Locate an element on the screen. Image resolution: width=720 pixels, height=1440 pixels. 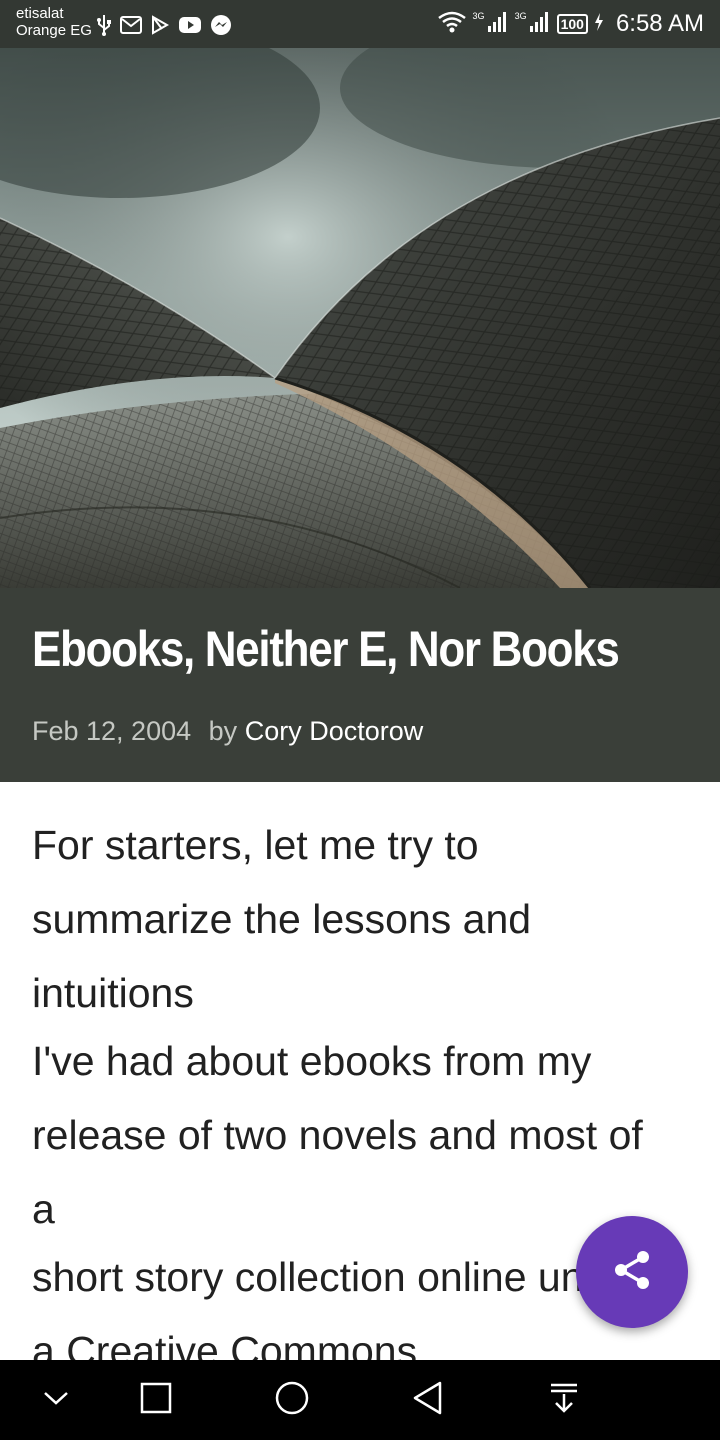
usb-icon is located at coordinates (104, 25).